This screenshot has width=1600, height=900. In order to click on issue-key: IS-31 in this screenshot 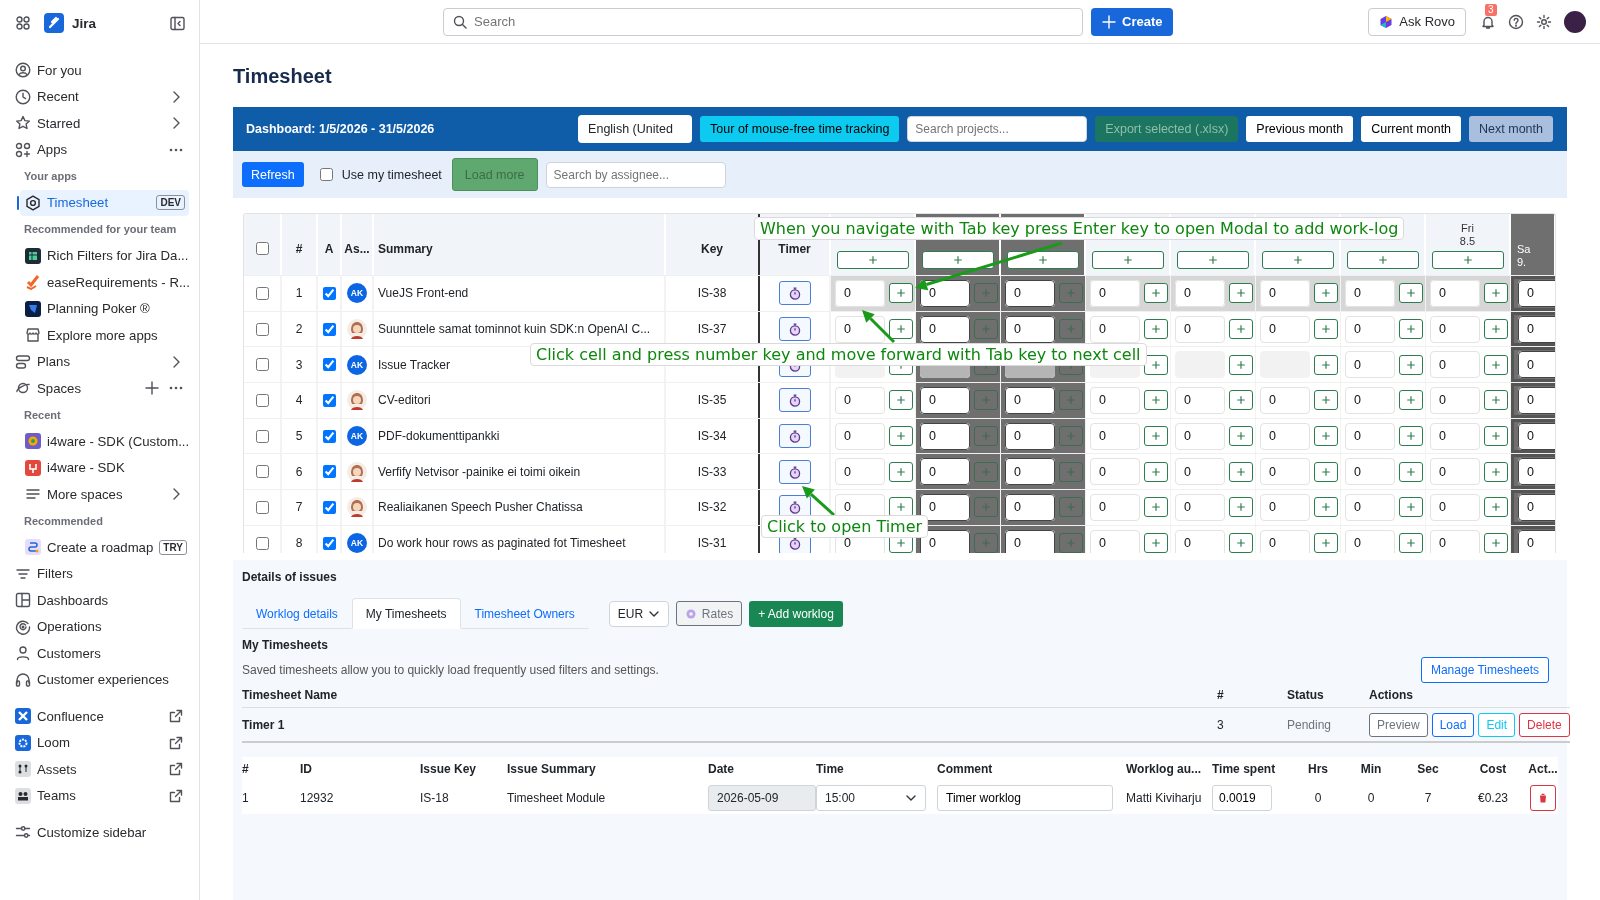, I will do `click(712, 543)`.